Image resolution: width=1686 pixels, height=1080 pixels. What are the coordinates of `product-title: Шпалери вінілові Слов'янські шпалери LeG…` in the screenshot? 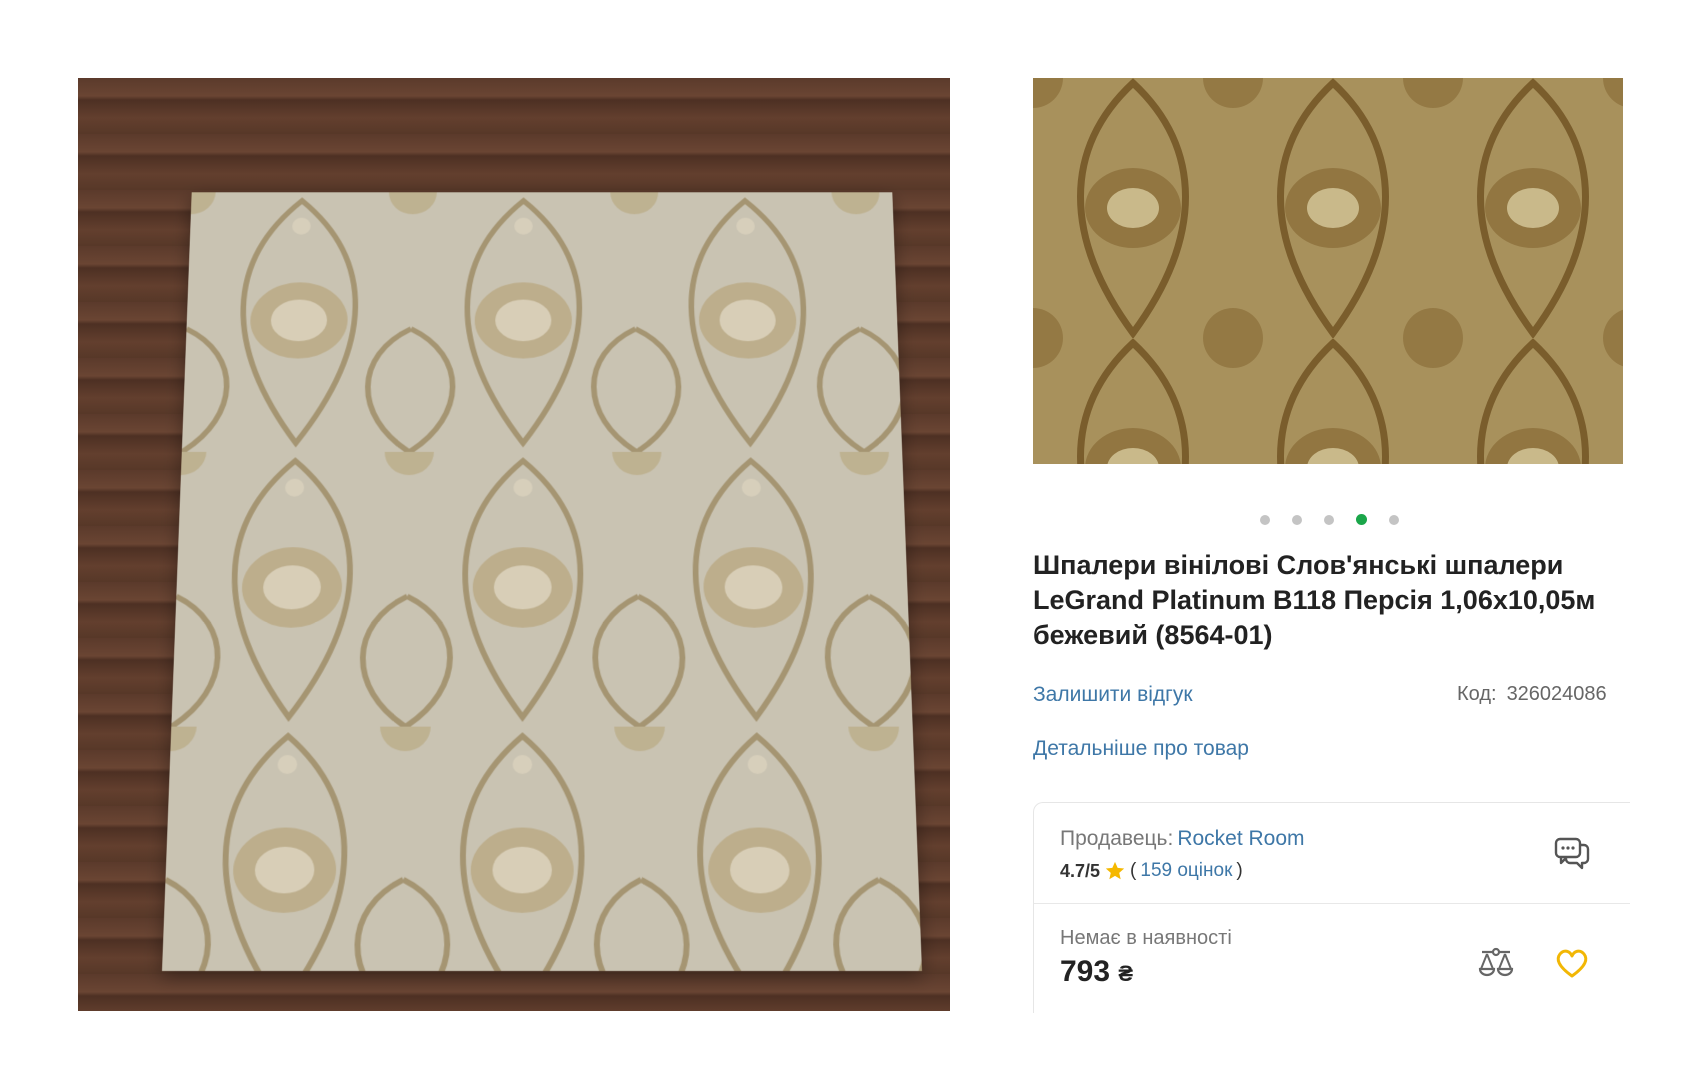 It's located at (1314, 600).